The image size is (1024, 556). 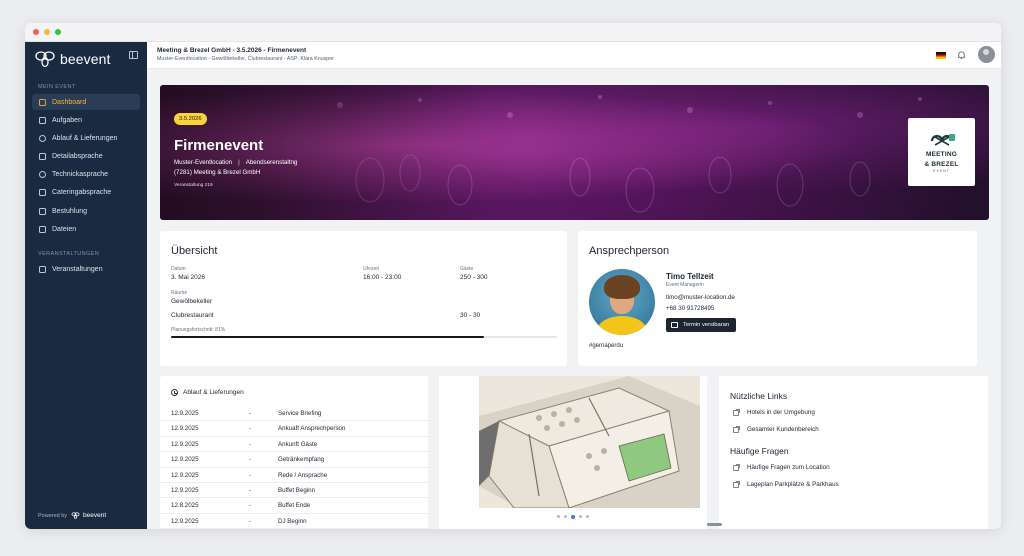 I want to click on event-title: Firmenevent, so click(x=219, y=145).